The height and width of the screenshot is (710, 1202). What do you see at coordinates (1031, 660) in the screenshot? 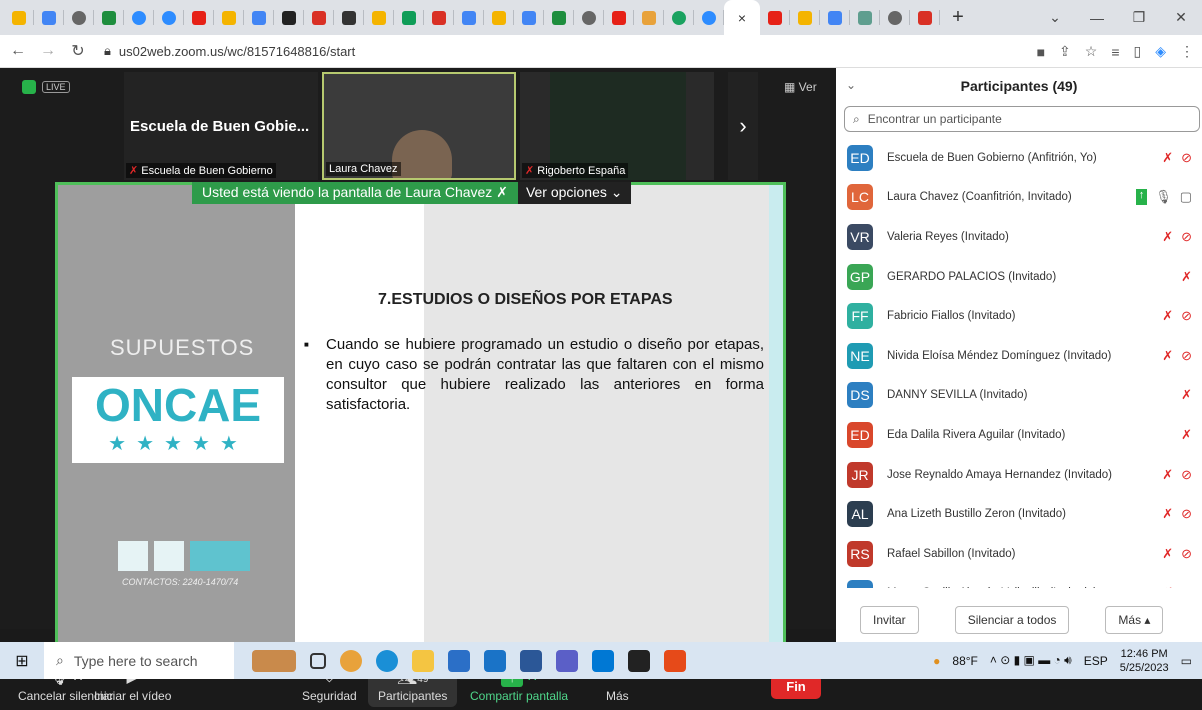
I see `tray-icons: ˄ ⊙ ▮ ▣ ▬ ◔ 🔊︎` at bounding box center [1031, 660].